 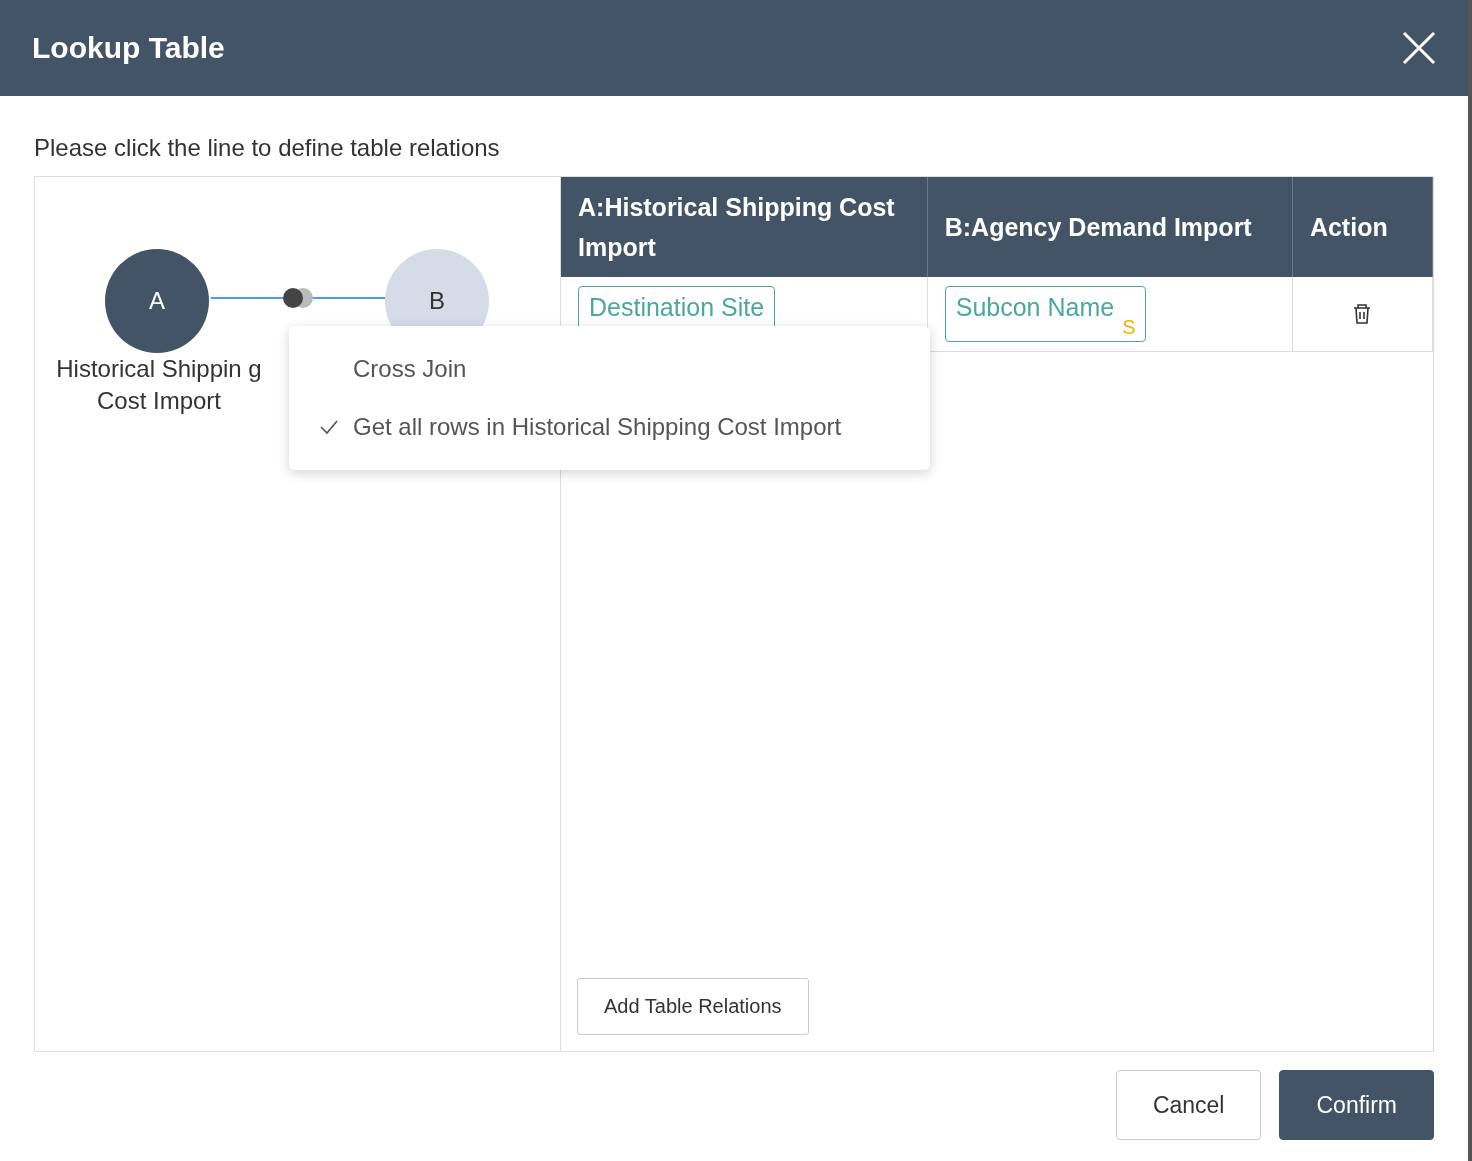 What do you see at coordinates (410, 369) in the screenshot?
I see `menu-item-label: Cross Join` at bounding box center [410, 369].